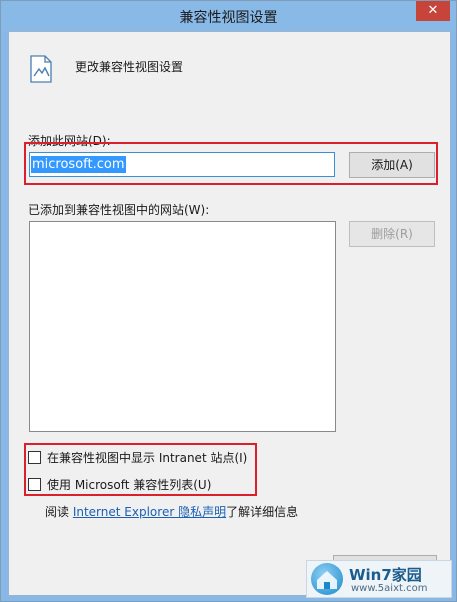 Image resolution: width=457 pixels, height=602 pixels. I want to click on house-logo-icon, so click(327, 579).